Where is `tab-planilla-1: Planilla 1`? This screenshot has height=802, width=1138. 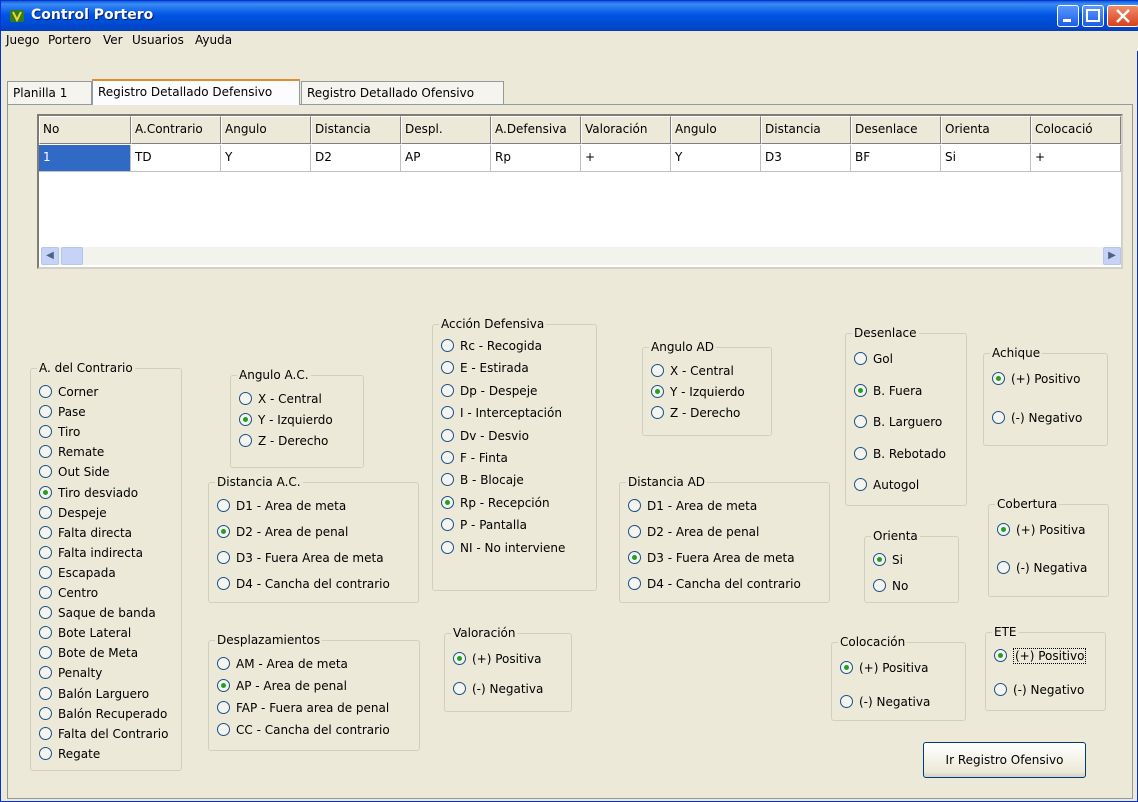
tab-planilla-1: Planilla 1 is located at coordinates (49, 92).